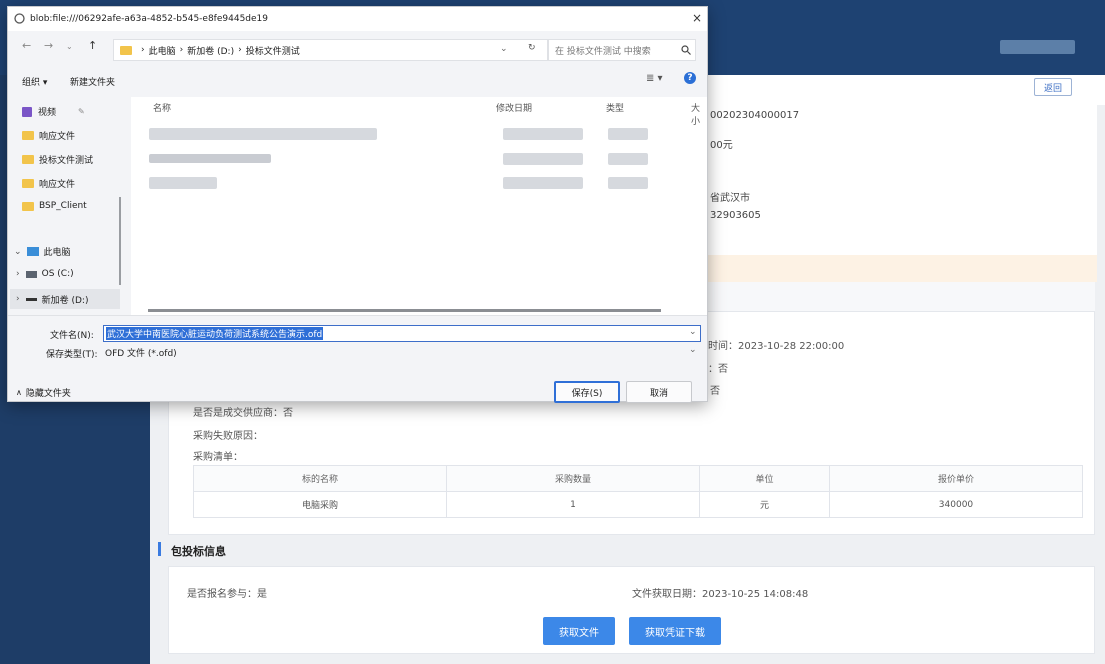 The image size is (1105, 664). Describe the element at coordinates (48, 45) in the screenshot. I see `forward-arrow-icon: →` at that location.